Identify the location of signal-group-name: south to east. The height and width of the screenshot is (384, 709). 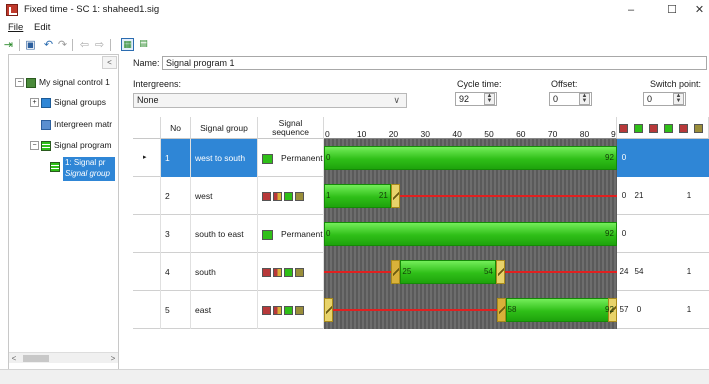
(224, 234).